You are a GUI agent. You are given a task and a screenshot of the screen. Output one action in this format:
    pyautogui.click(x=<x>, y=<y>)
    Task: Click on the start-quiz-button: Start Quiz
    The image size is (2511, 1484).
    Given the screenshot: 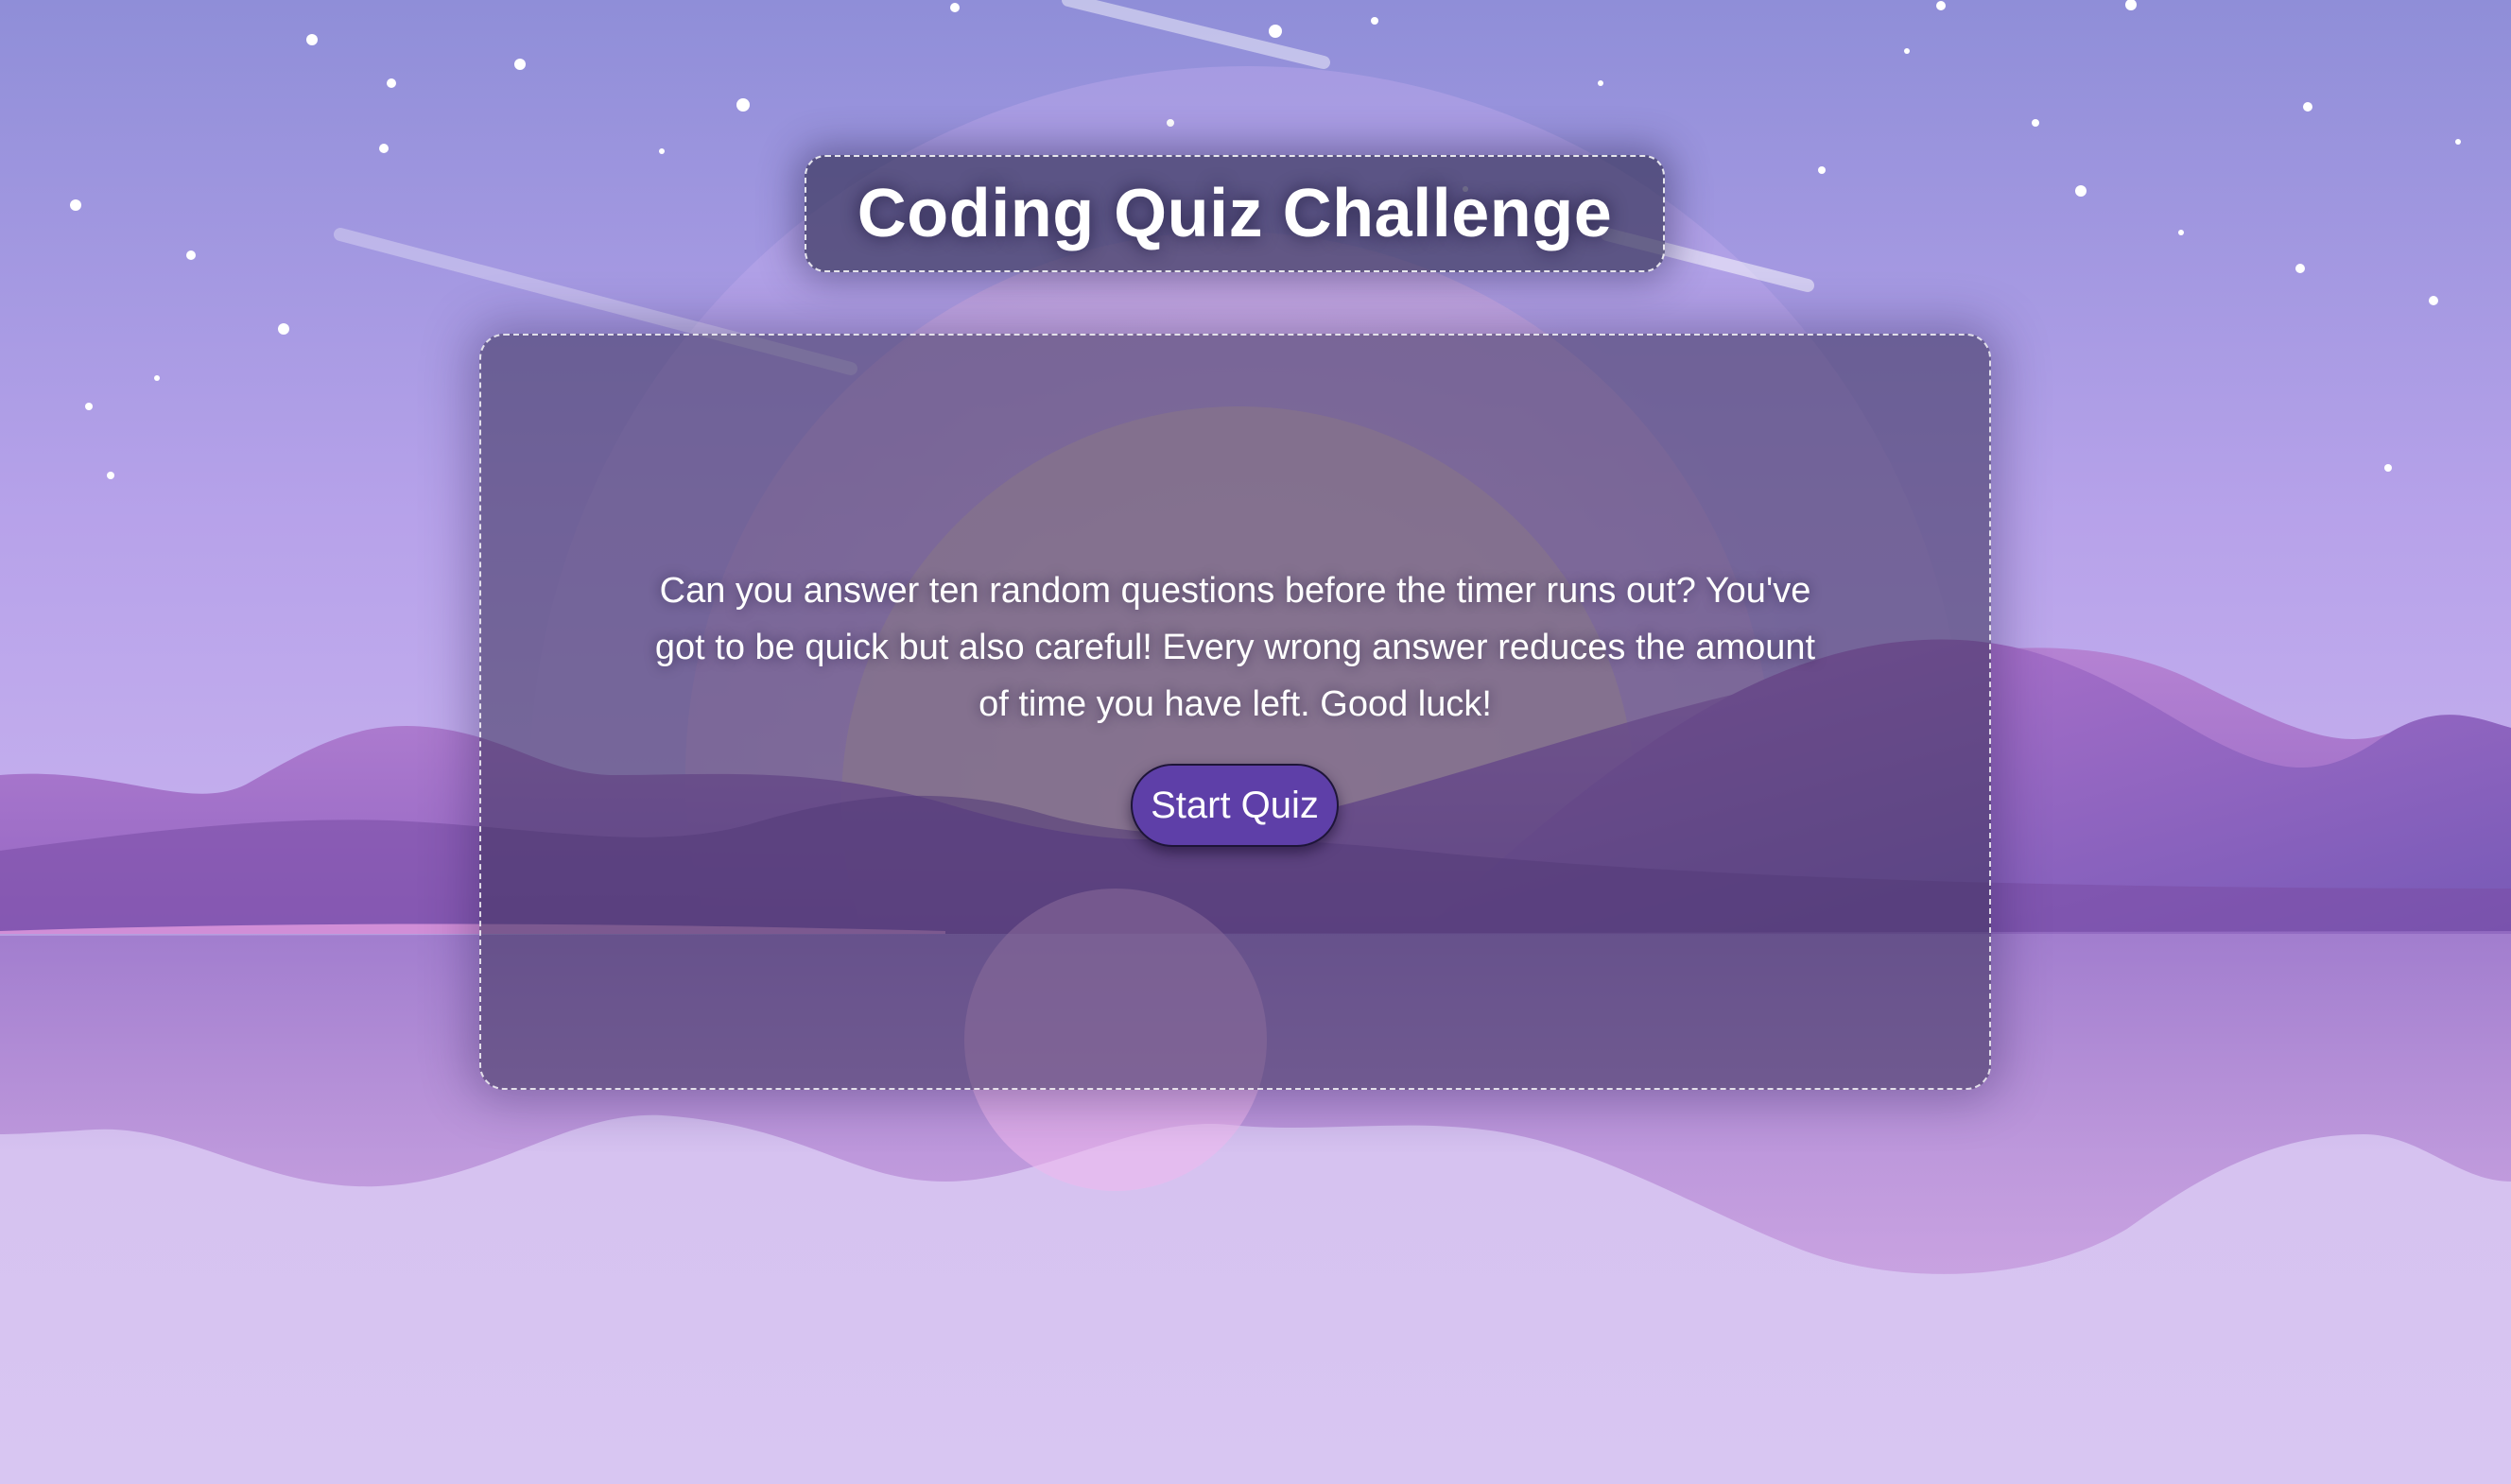 What is the action you would take?
    pyautogui.click(x=1235, y=806)
    